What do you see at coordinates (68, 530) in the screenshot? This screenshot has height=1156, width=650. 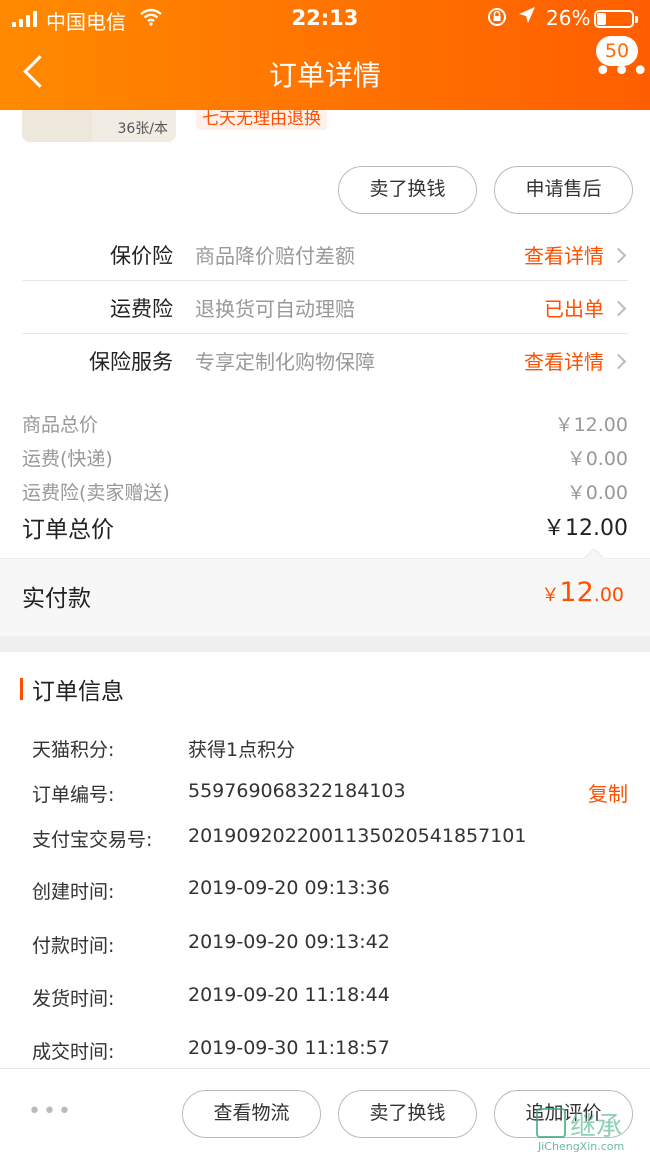 I see `order-total-label: 订单总价` at bounding box center [68, 530].